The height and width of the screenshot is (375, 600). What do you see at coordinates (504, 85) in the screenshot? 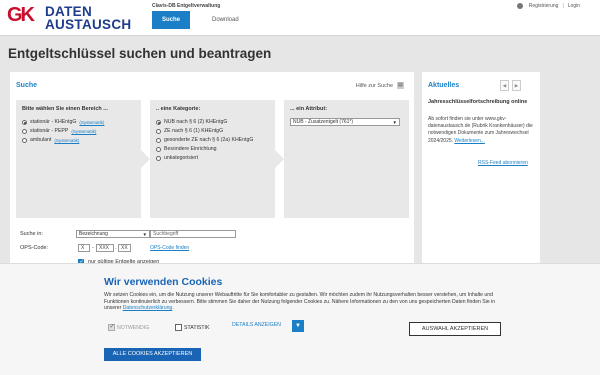
I see `news-prev-button: ◀` at bounding box center [504, 85].